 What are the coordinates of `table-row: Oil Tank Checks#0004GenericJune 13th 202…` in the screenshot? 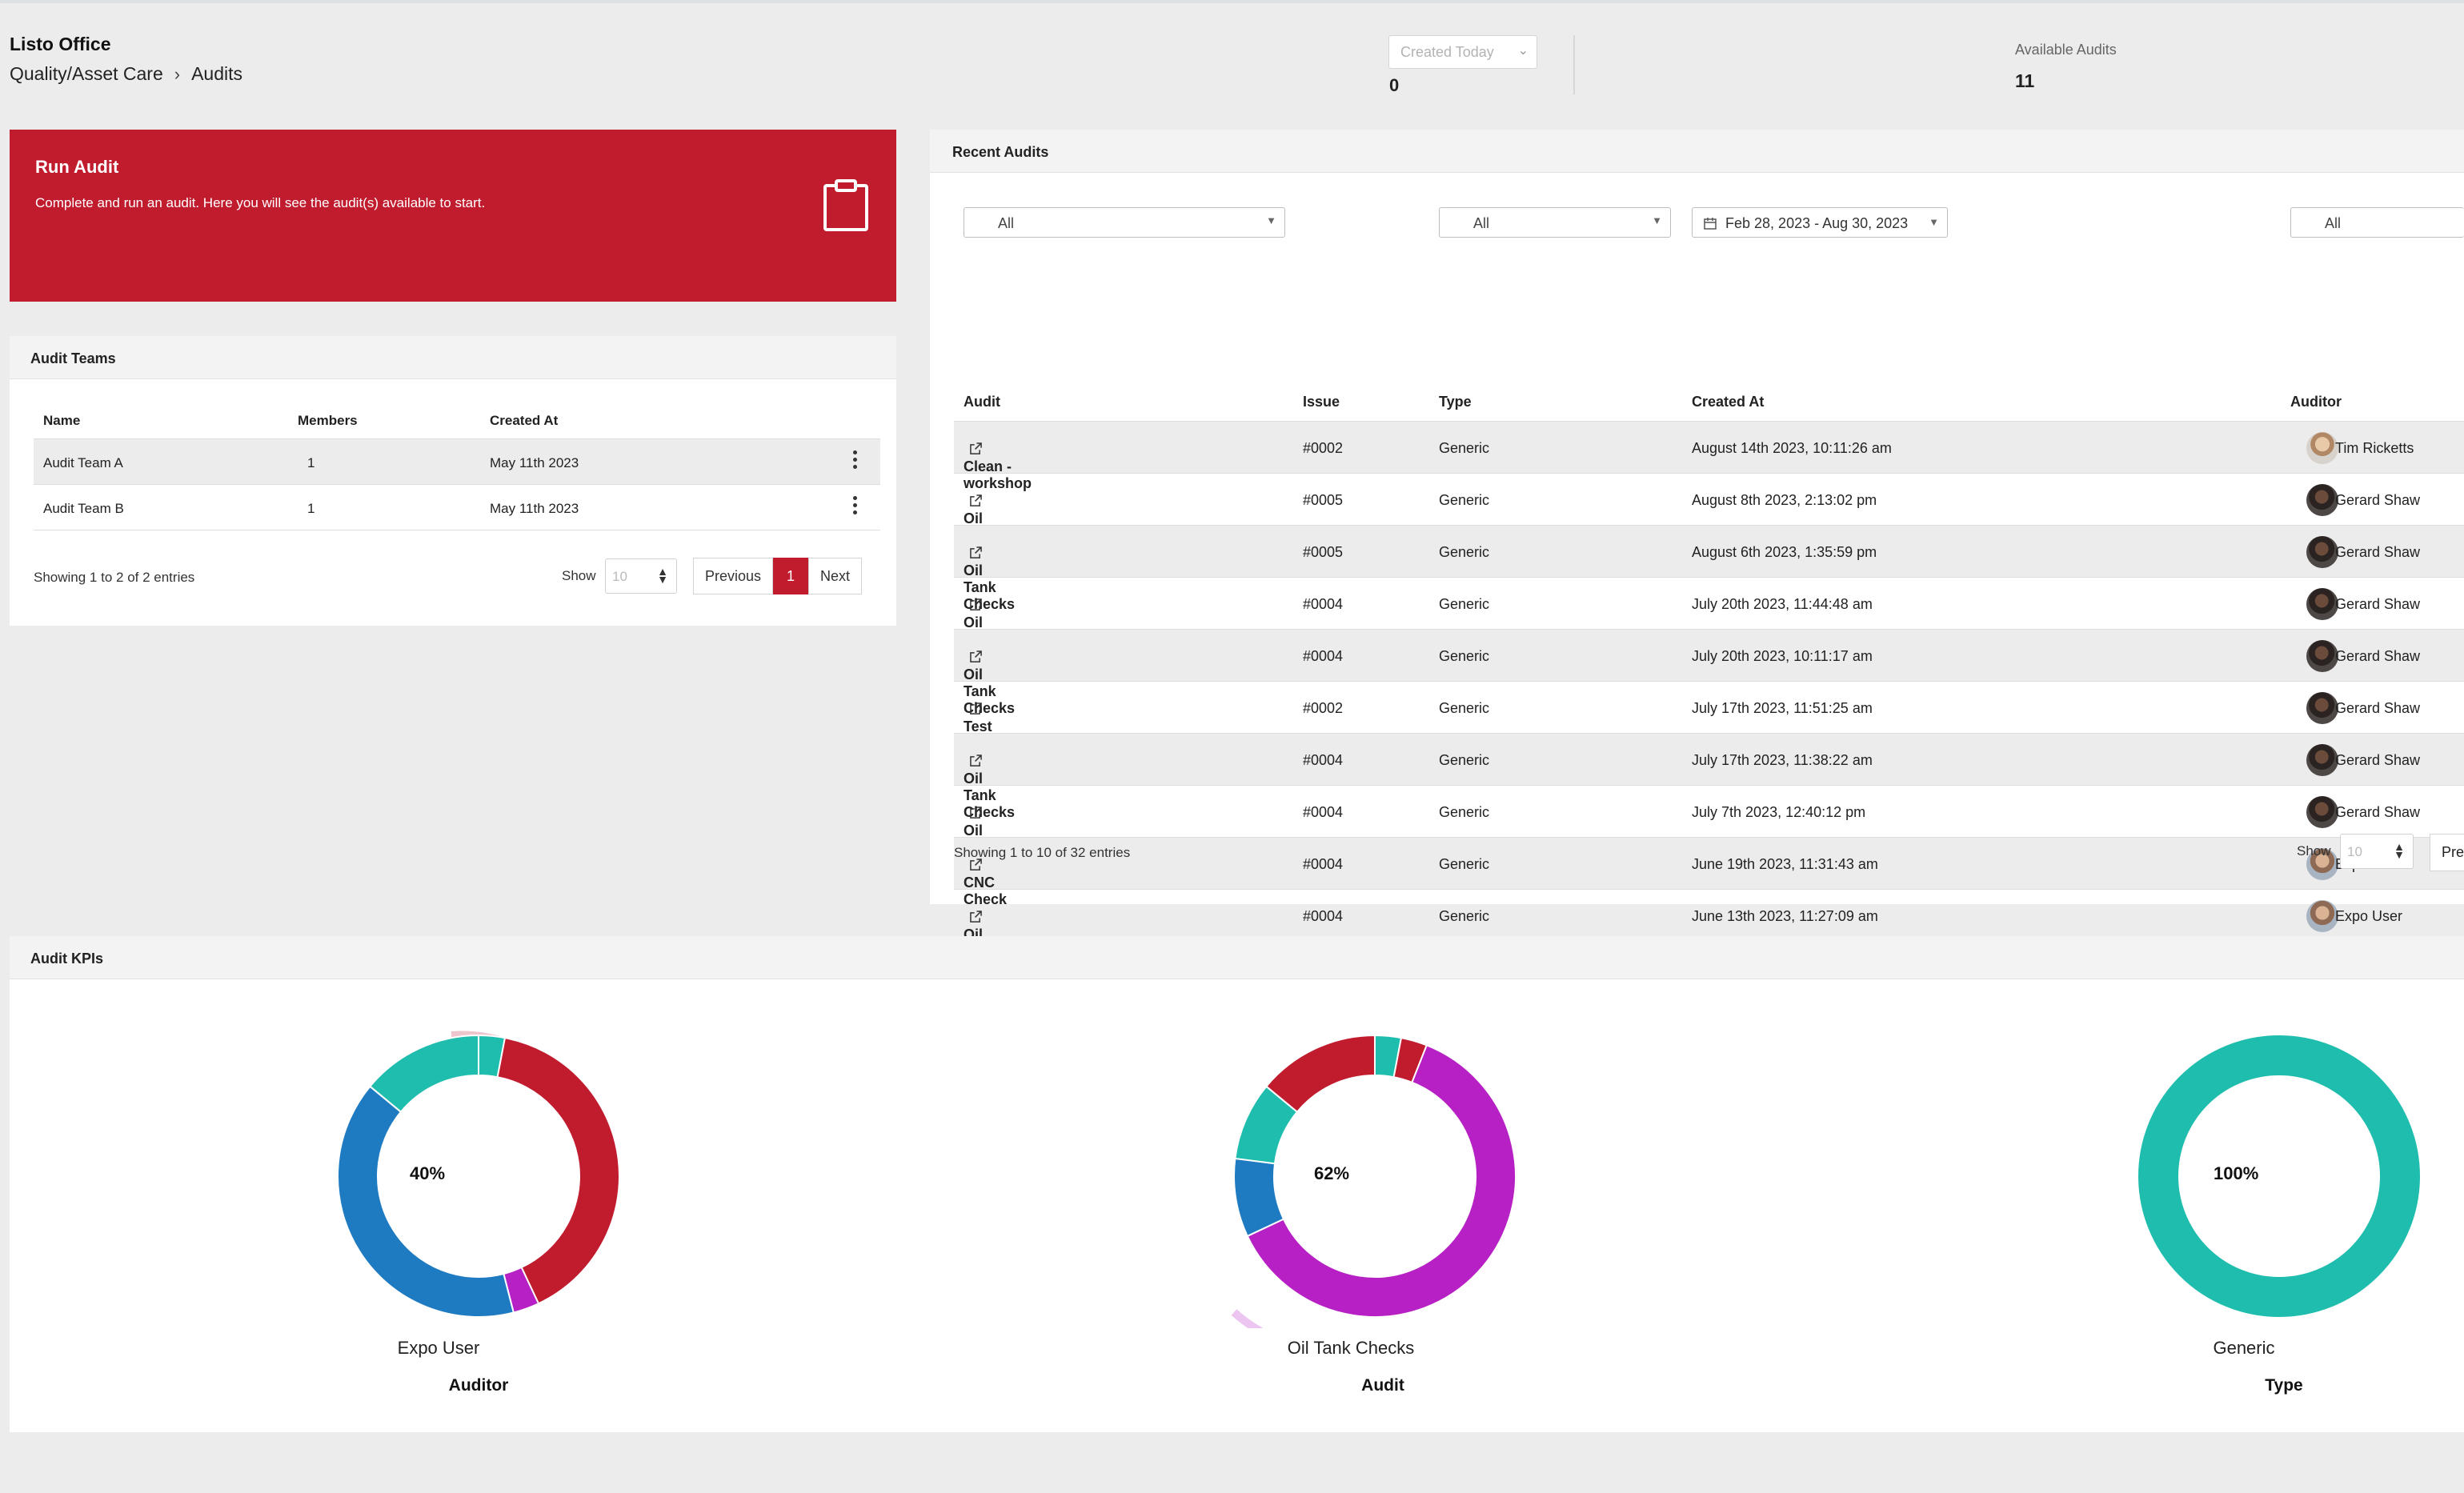 It's located at (1709, 932).